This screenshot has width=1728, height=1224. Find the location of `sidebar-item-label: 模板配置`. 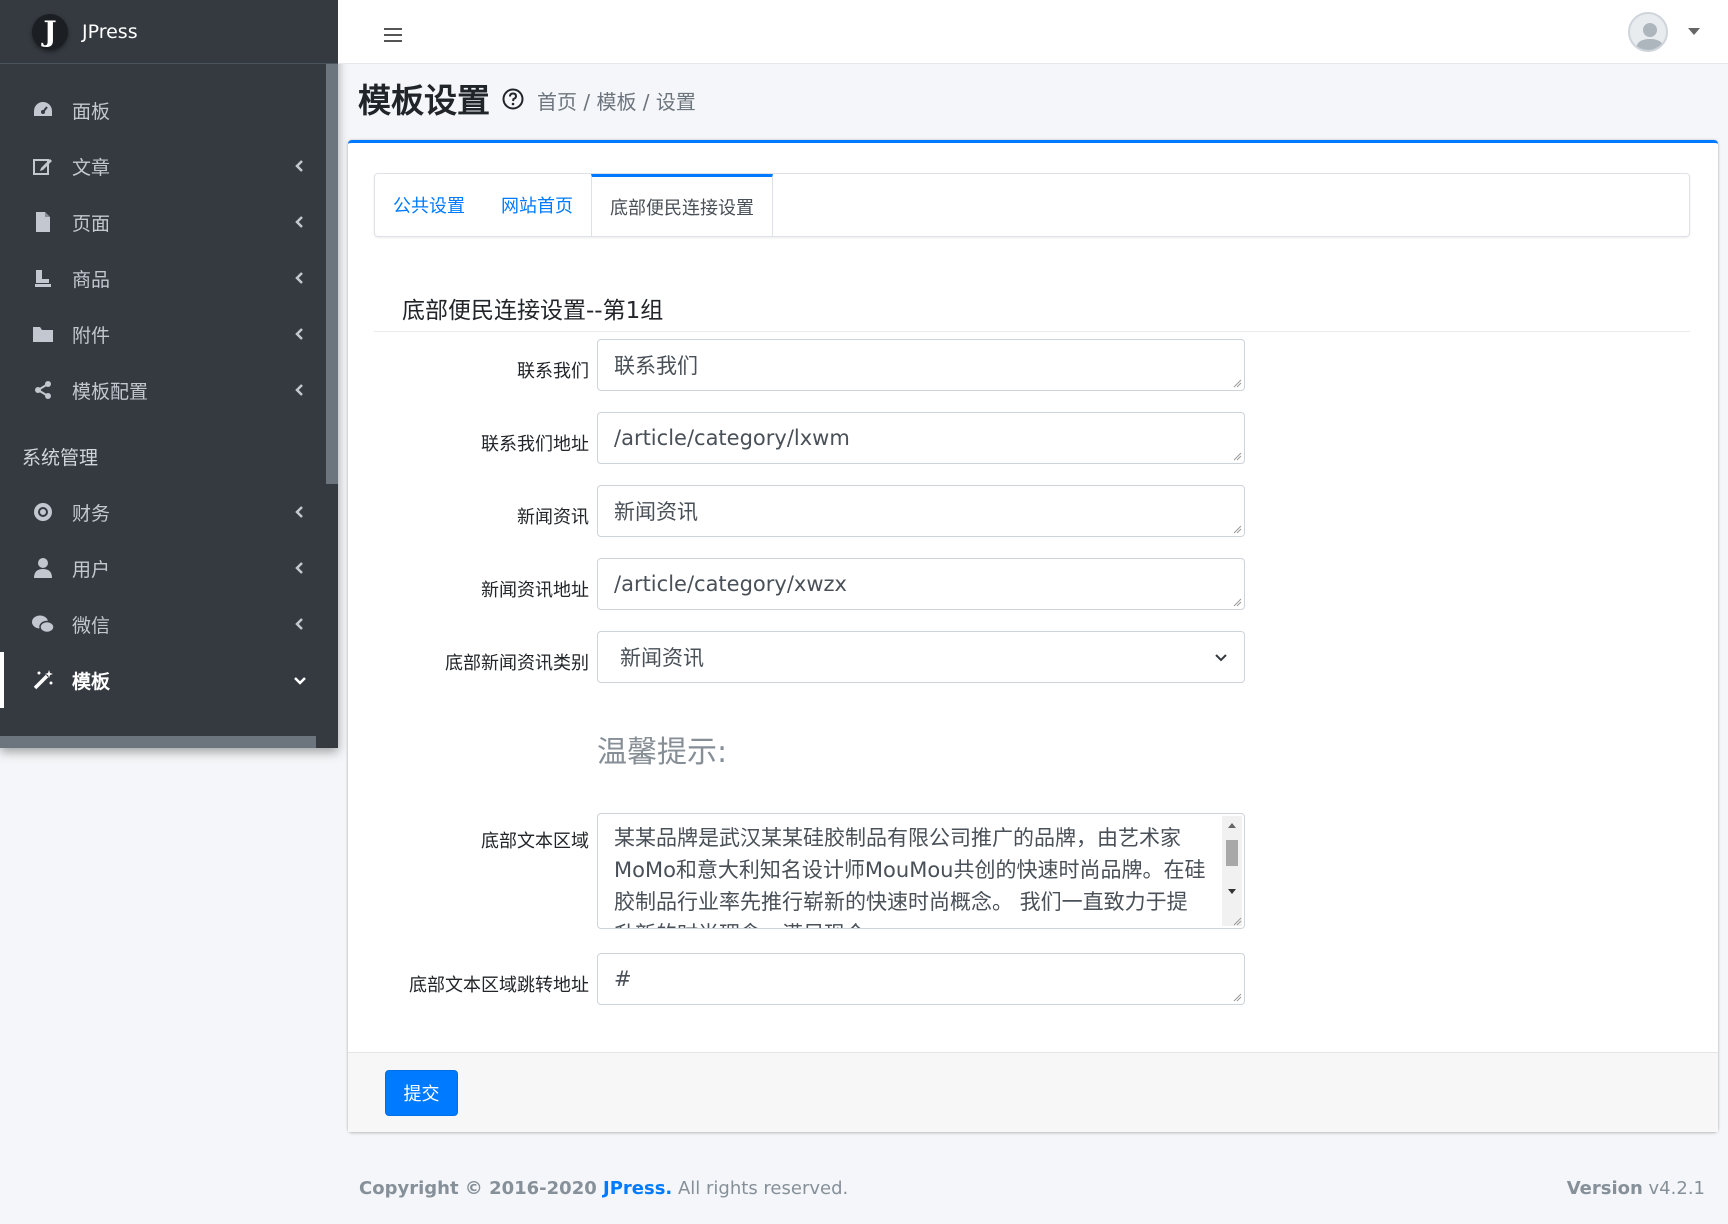

sidebar-item-label: 模板配置 is located at coordinates (110, 391).